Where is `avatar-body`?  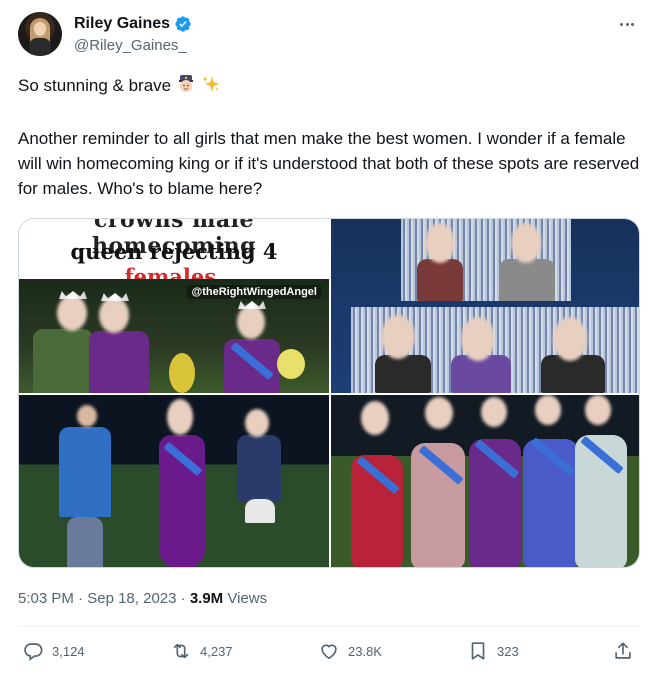
avatar-body is located at coordinates (40, 47).